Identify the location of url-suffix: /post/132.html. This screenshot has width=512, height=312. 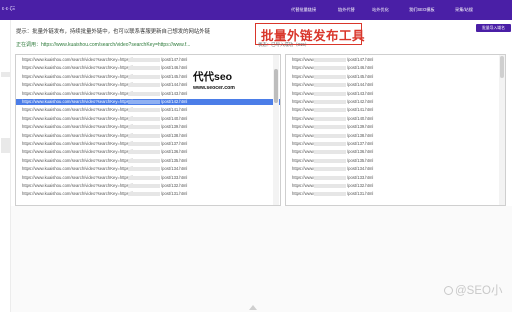
(174, 185).